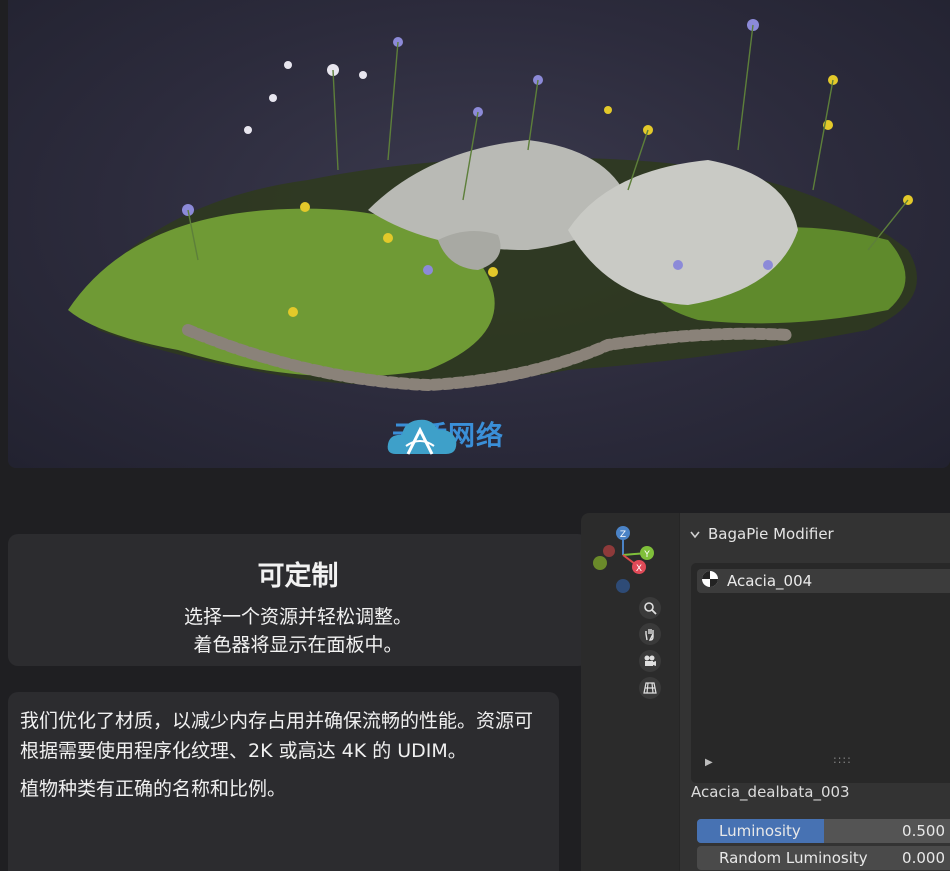  I want to click on random-luminosity-slider: Random Luminosity 0.000, so click(823, 858).